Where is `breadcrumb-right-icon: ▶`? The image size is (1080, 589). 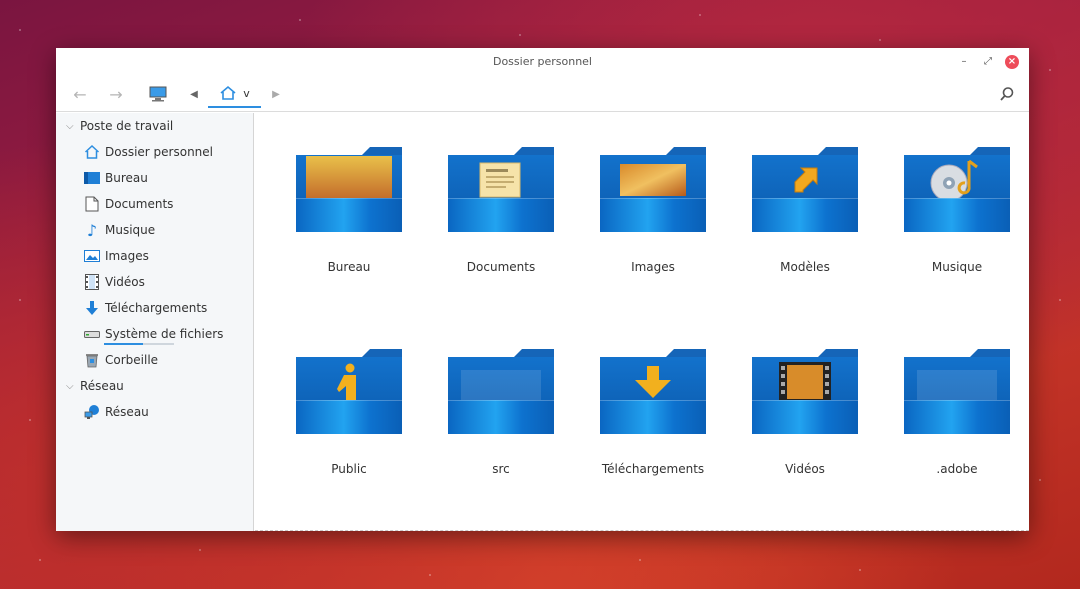 breadcrumb-right-icon: ▶ is located at coordinates (276, 94).